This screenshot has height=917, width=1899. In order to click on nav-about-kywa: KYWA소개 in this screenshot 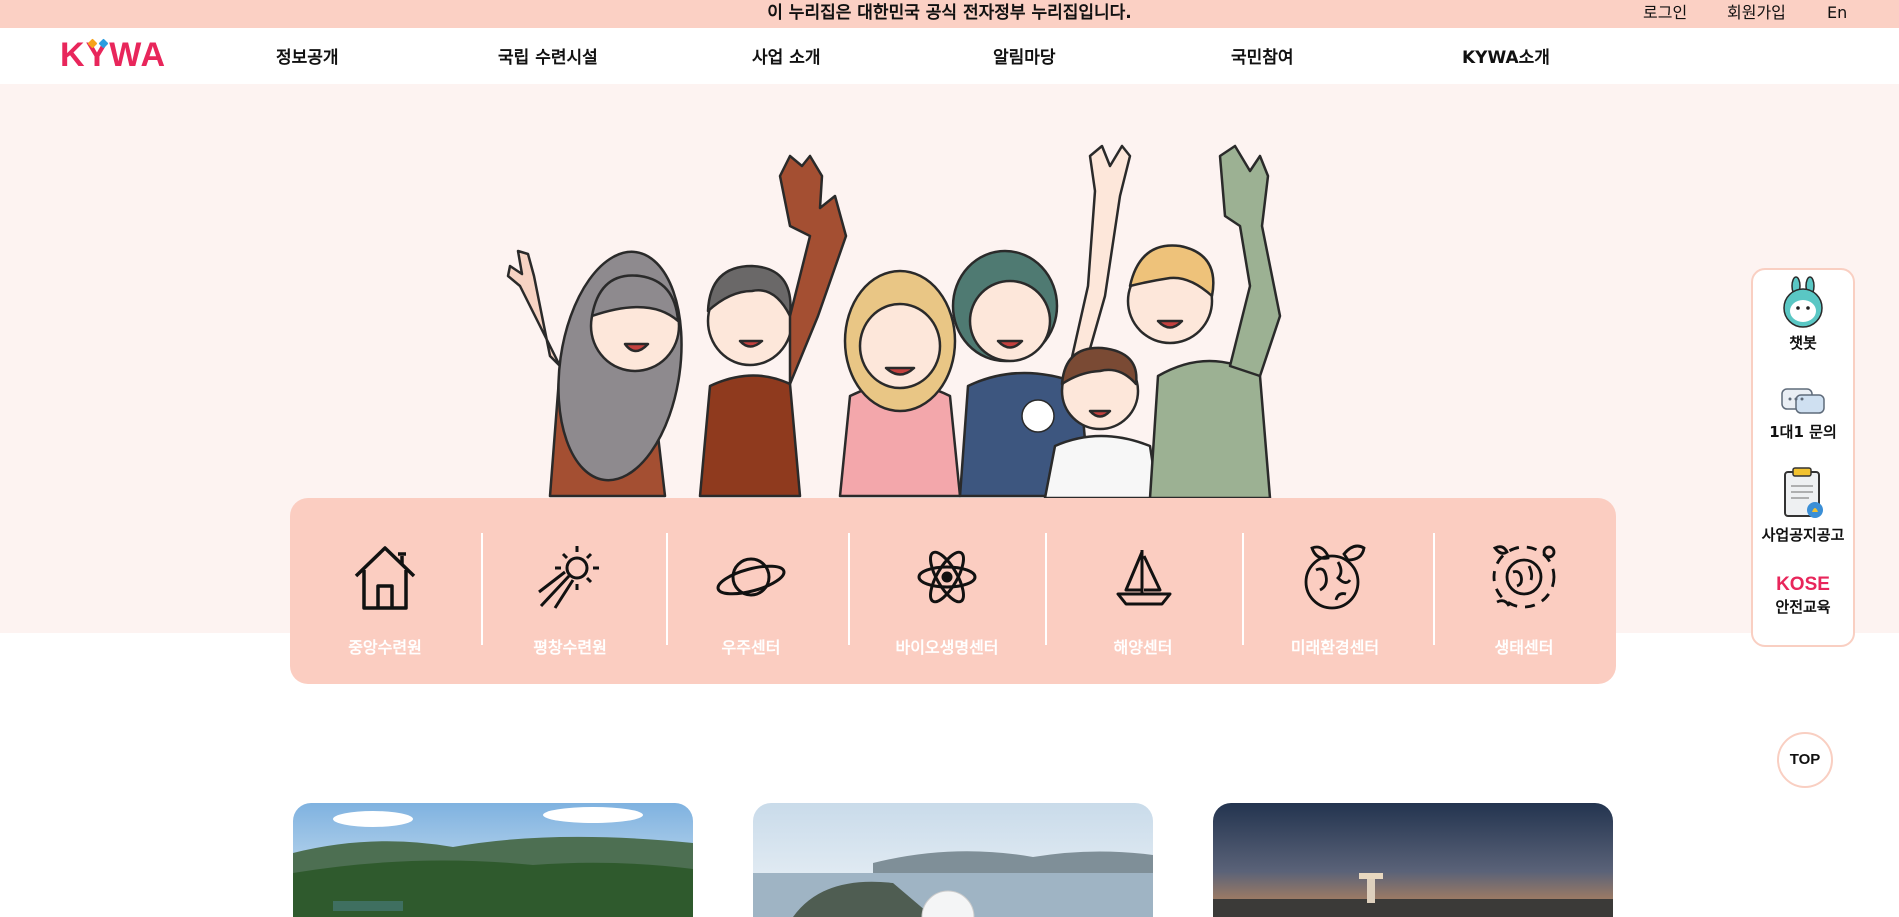, I will do `click(1506, 55)`.